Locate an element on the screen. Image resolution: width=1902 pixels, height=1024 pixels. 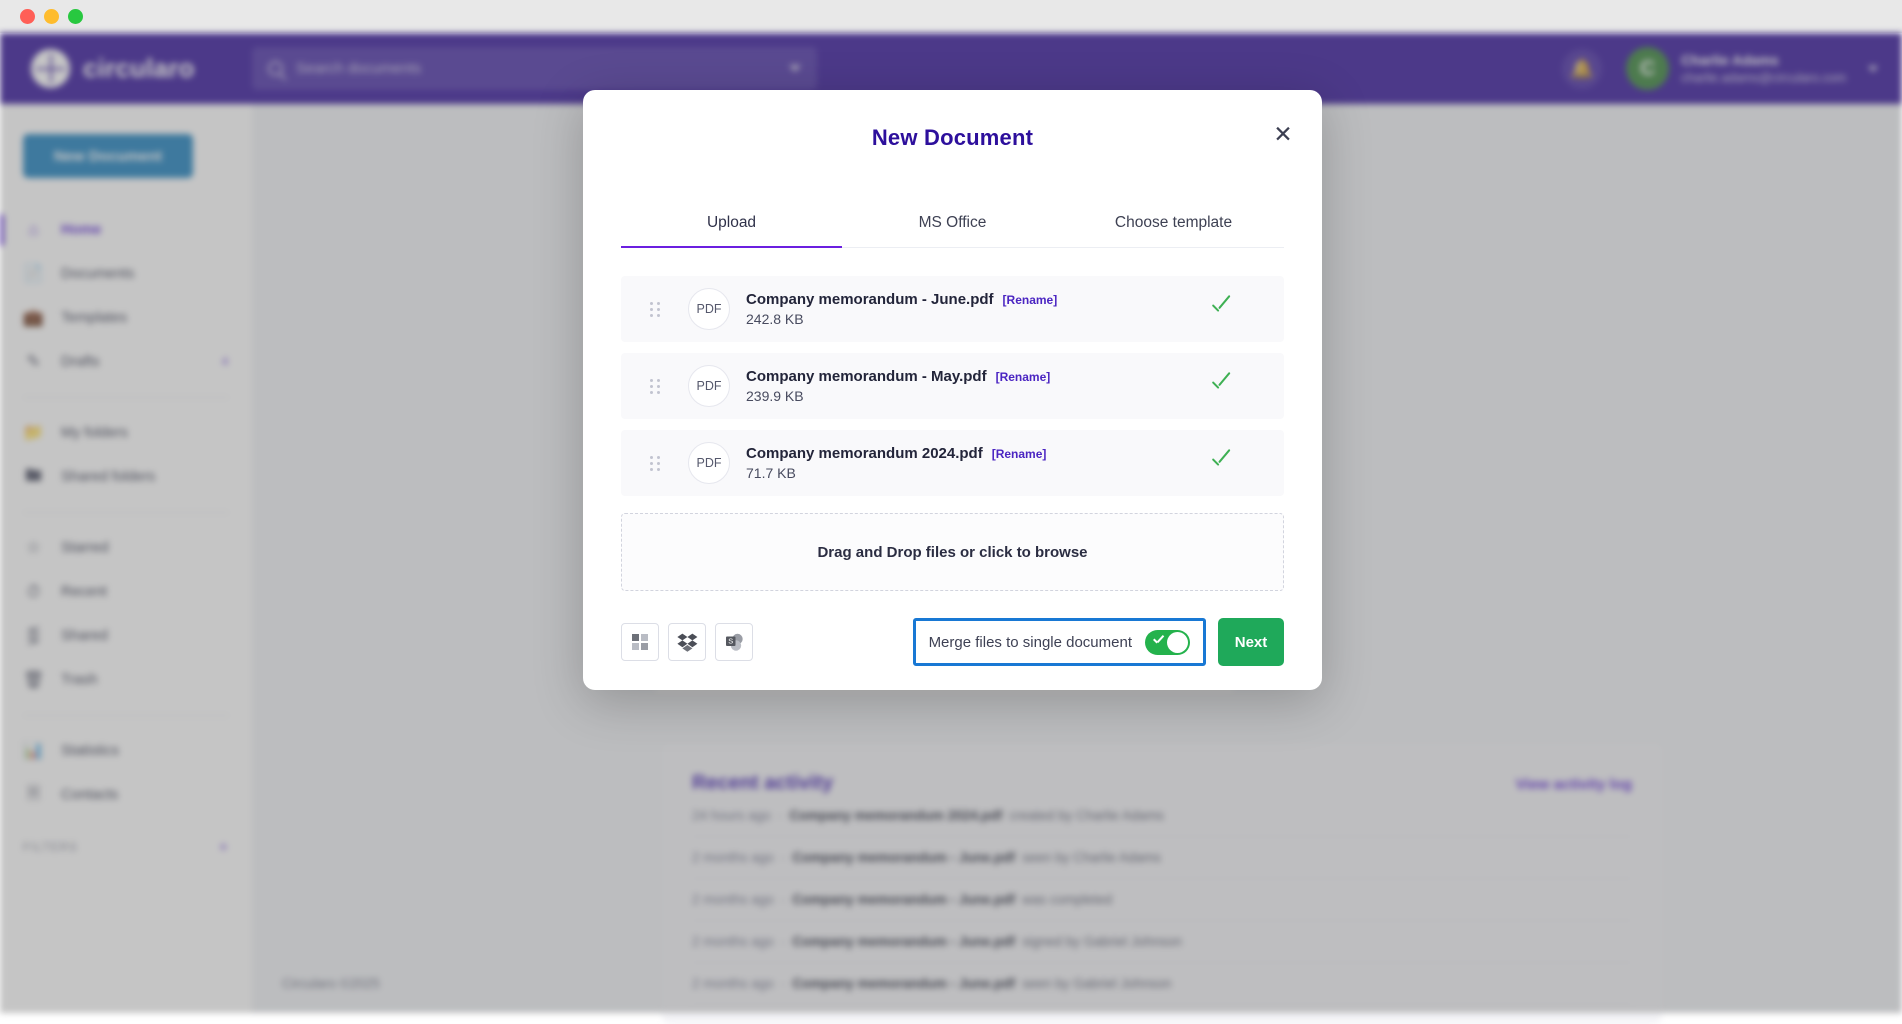
dialog-tabs: Upload MS Office Choose template is located at coordinates (952, 224).